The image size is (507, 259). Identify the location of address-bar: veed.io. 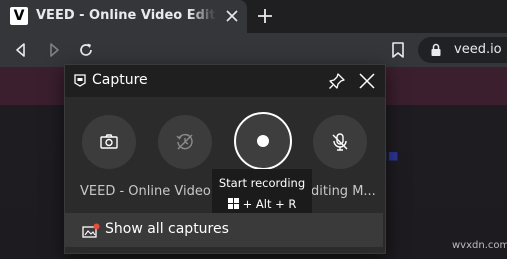
(462, 50).